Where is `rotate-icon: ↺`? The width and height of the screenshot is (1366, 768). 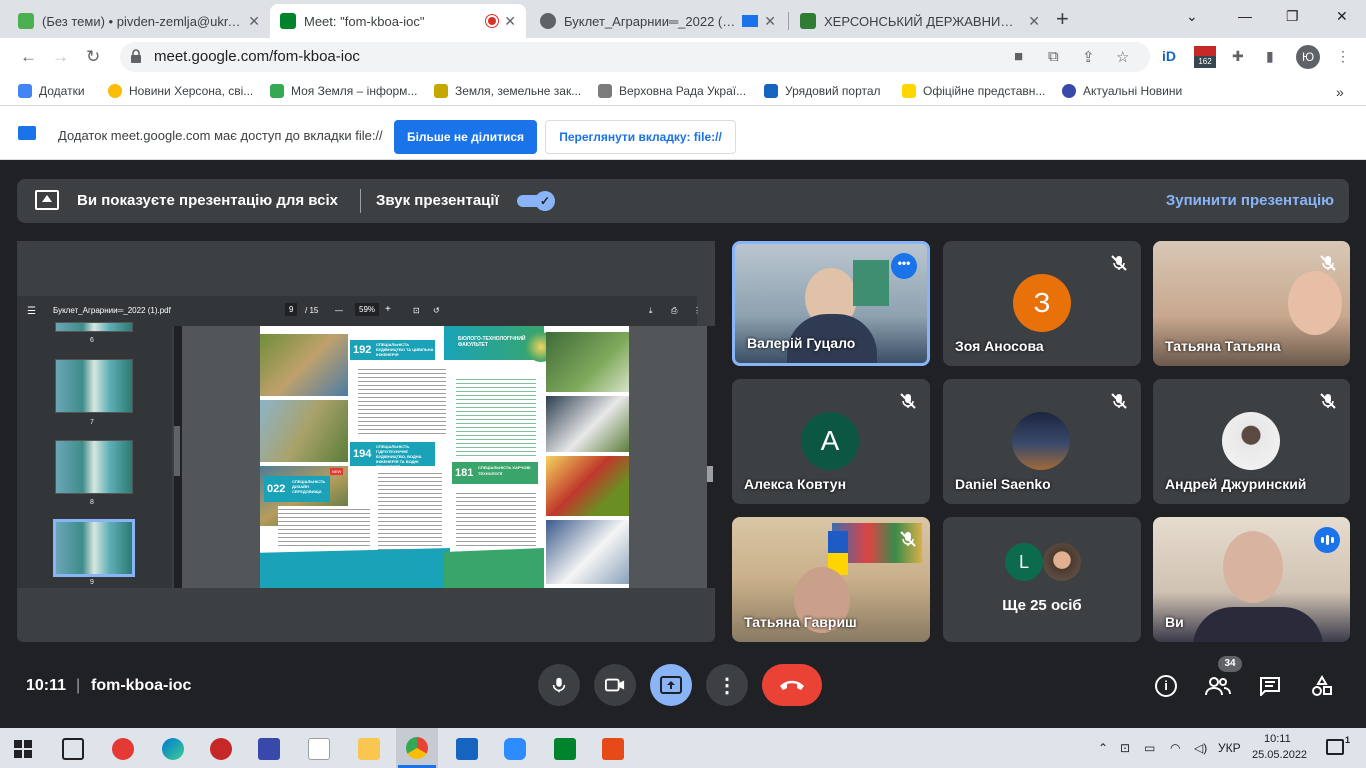 rotate-icon: ↺ is located at coordinates (436, 310).